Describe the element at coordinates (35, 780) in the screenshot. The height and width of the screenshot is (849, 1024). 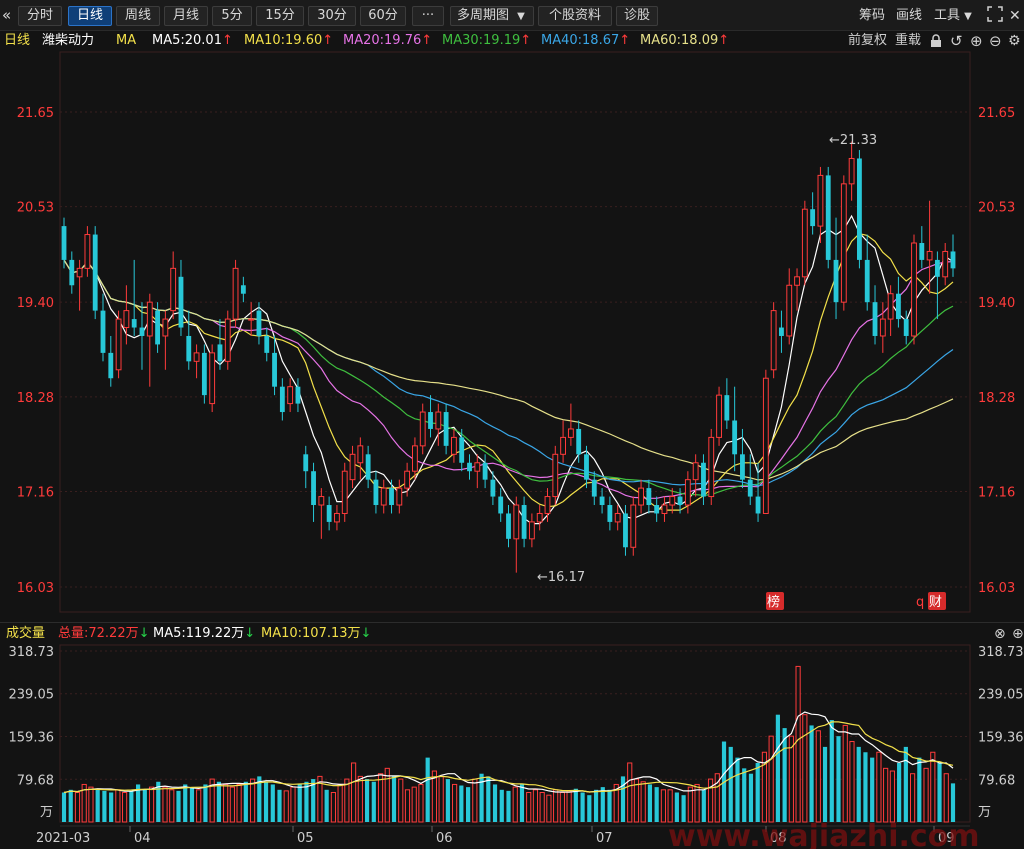
I see `volume-tick-left: 79.68` at that location.